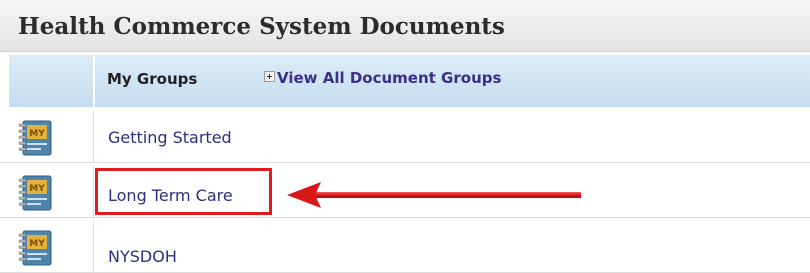  Describe the element at coordinates (170, 137) in the screenshot. I see `getting-started-link: Getting Started` at that location.